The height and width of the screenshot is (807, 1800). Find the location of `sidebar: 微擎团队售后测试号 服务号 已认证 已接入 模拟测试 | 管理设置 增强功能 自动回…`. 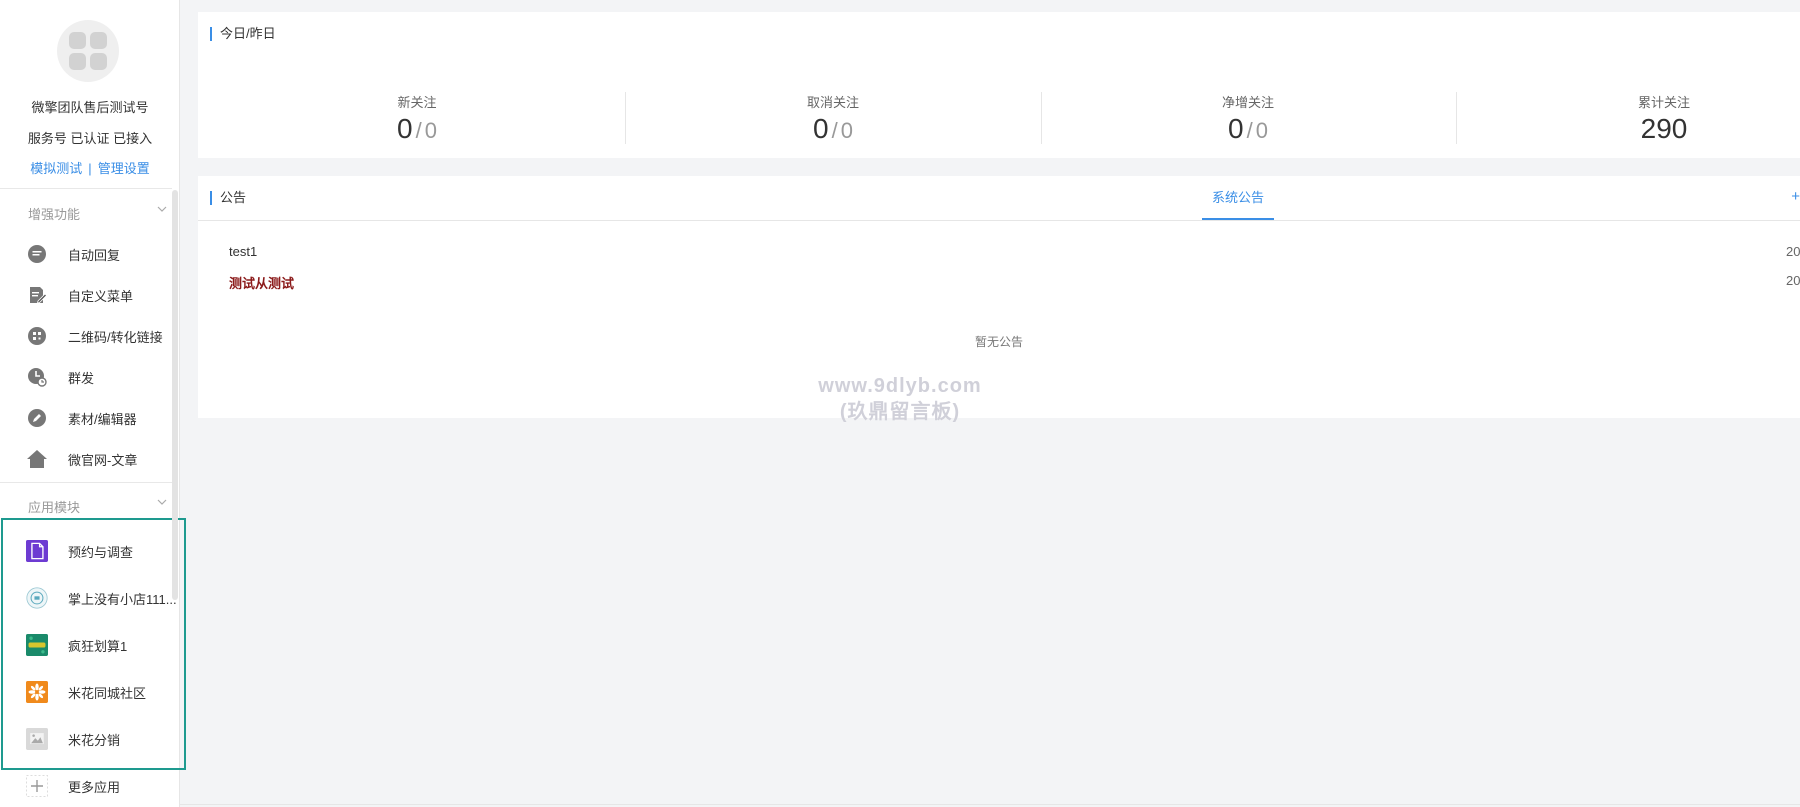

sidebar: 微擎团队售后测试号 服务号 已认证 已接入 模拟测试 | 管理设置 增强功能 自动回… is located at coordinates (93, 403).